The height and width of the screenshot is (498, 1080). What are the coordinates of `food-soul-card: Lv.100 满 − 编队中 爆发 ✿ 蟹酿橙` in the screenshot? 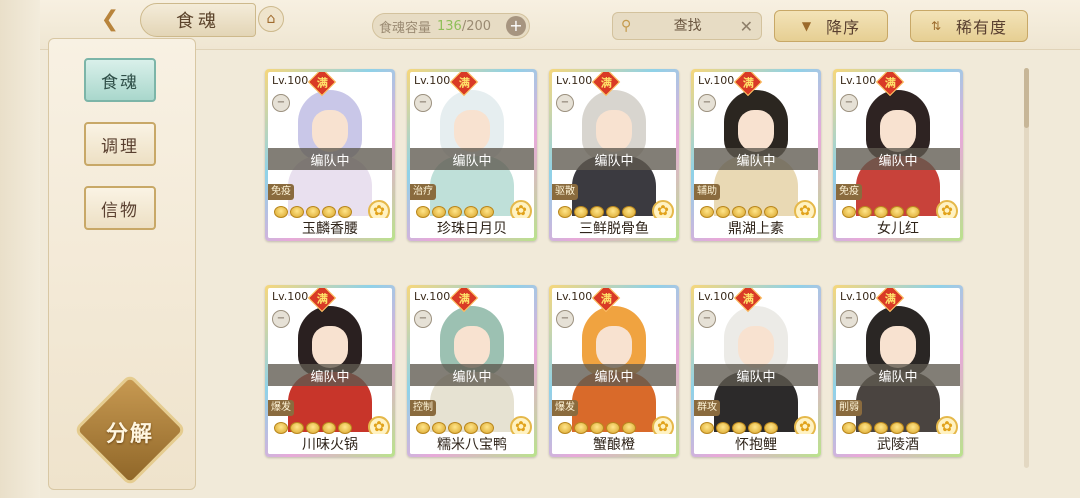 It's located at (614, 371).